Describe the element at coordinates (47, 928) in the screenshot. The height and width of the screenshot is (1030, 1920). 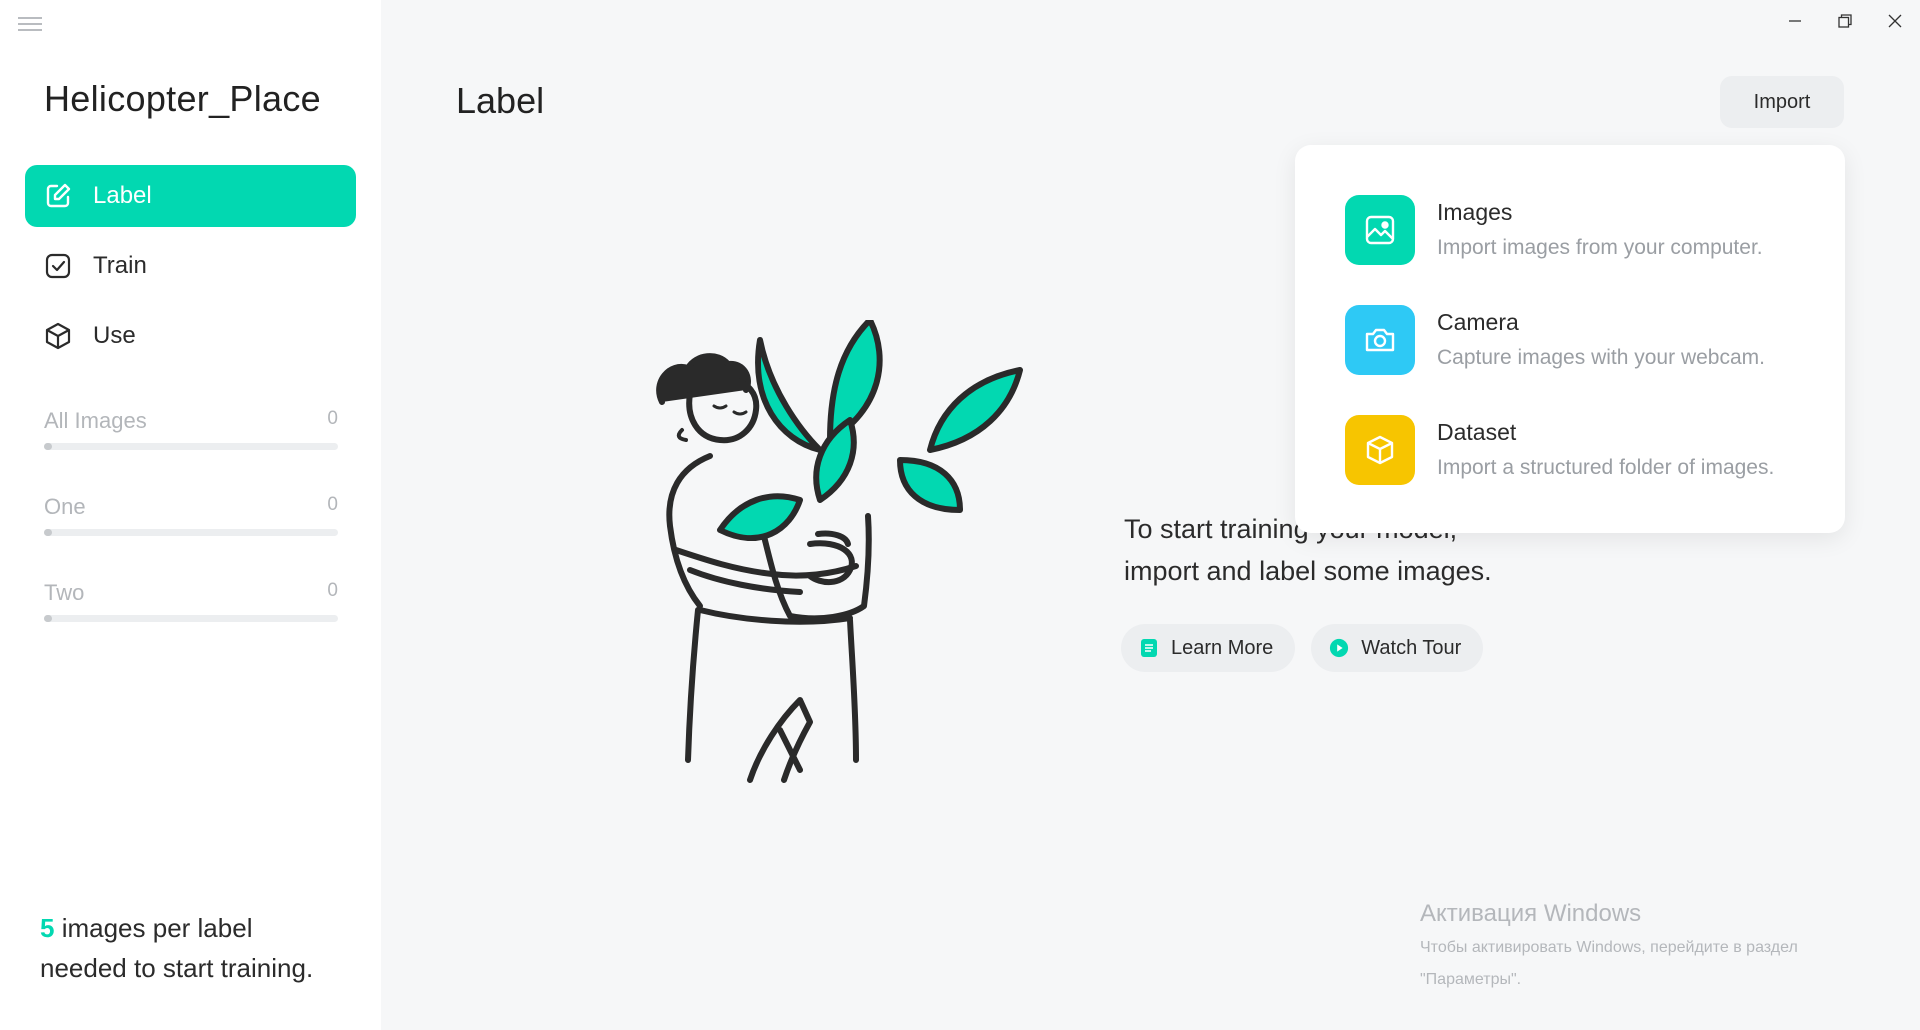
I see `required-count: 5` at that location.